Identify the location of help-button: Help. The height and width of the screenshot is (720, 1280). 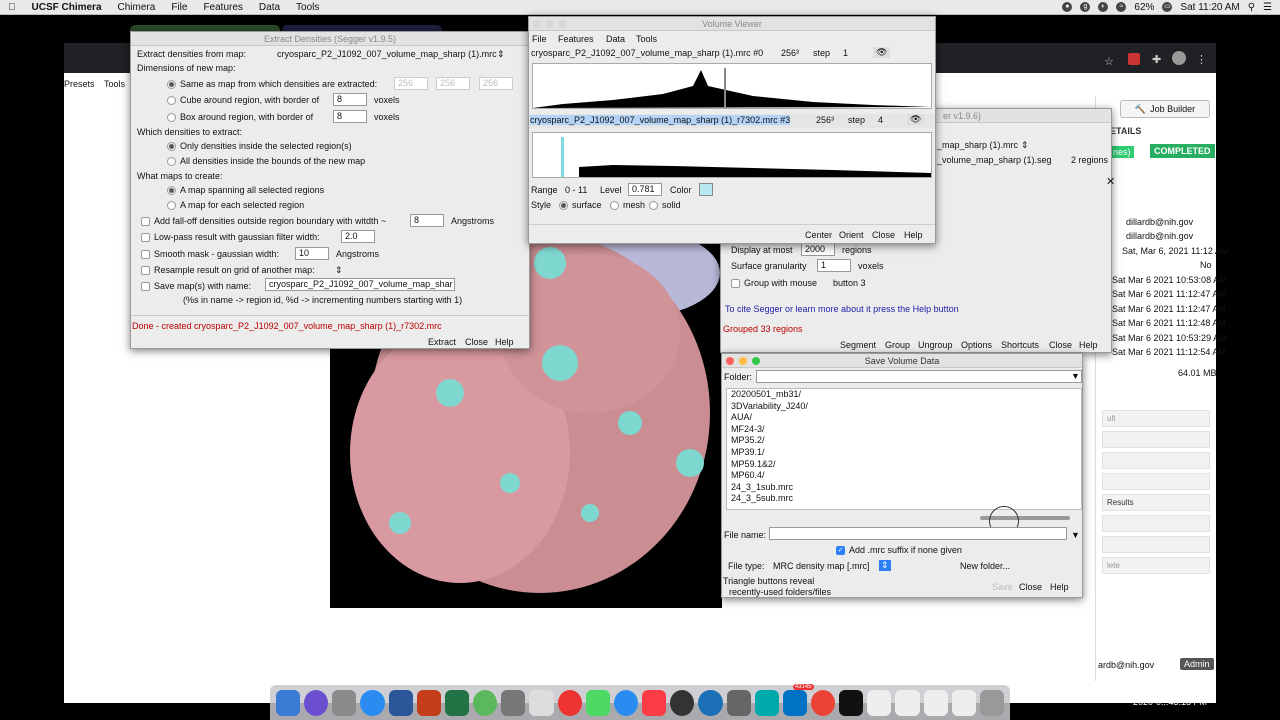
(1088, 345).